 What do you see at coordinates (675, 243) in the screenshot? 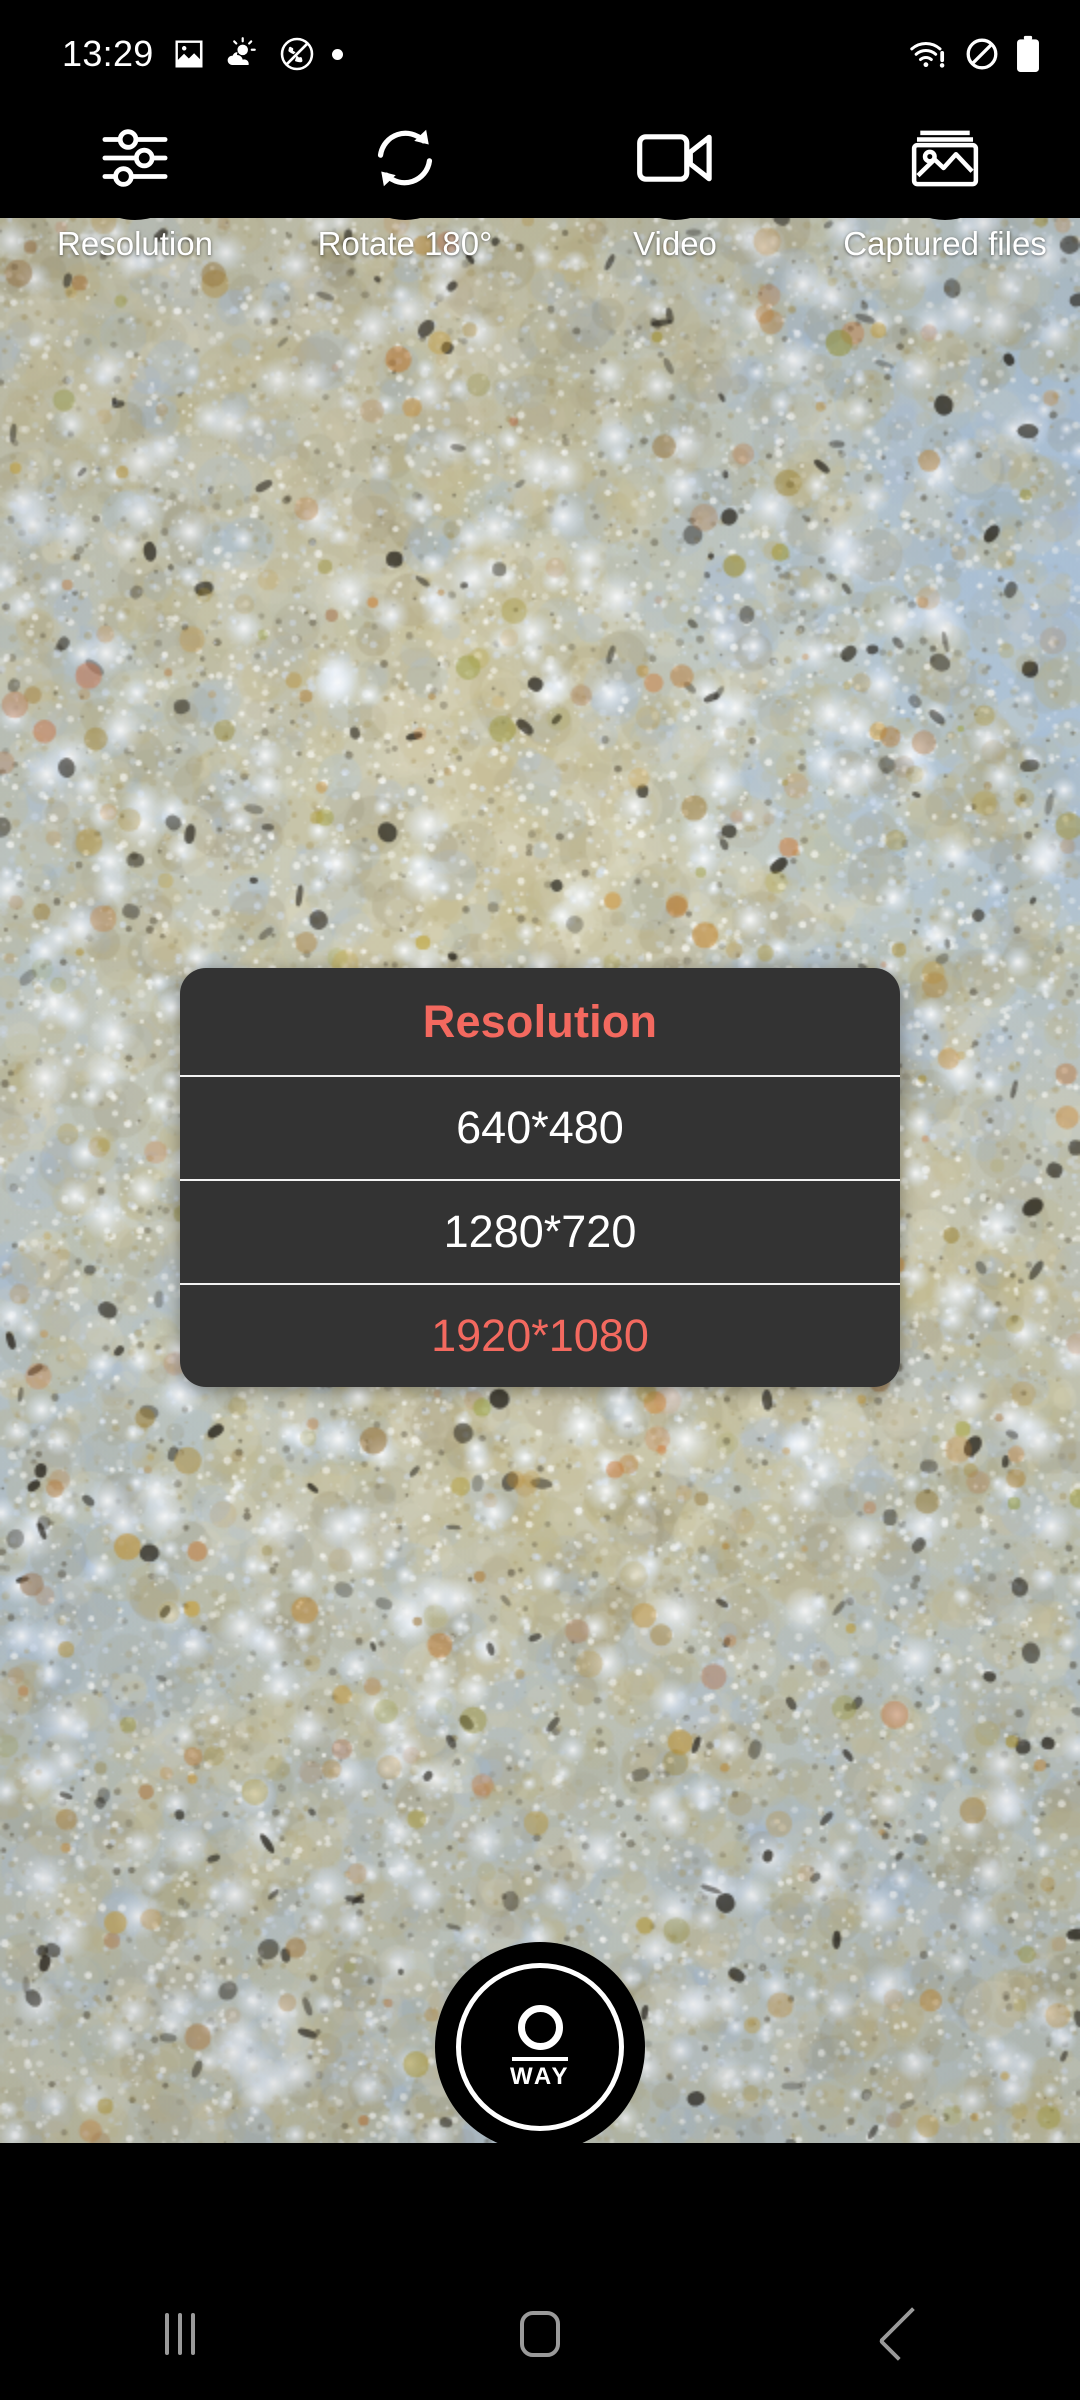
I see `toolbar-label-video: Video` at bounding box center [675, 243].